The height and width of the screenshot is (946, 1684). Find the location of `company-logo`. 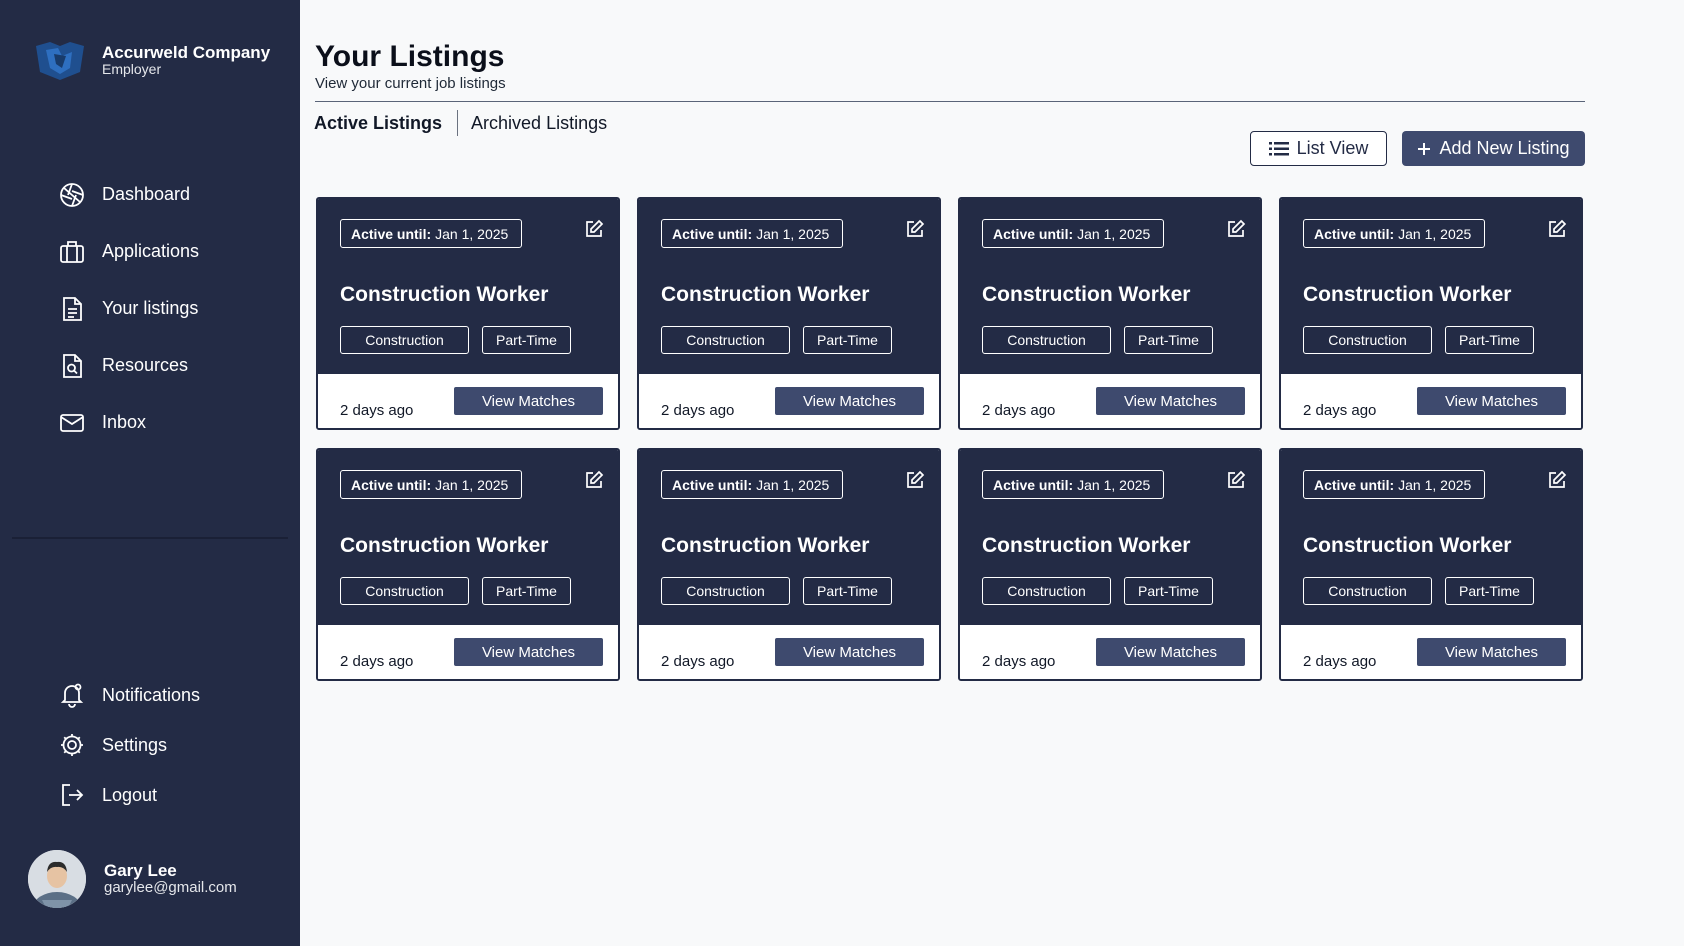

company-logo is located at coordinates (60, 61).